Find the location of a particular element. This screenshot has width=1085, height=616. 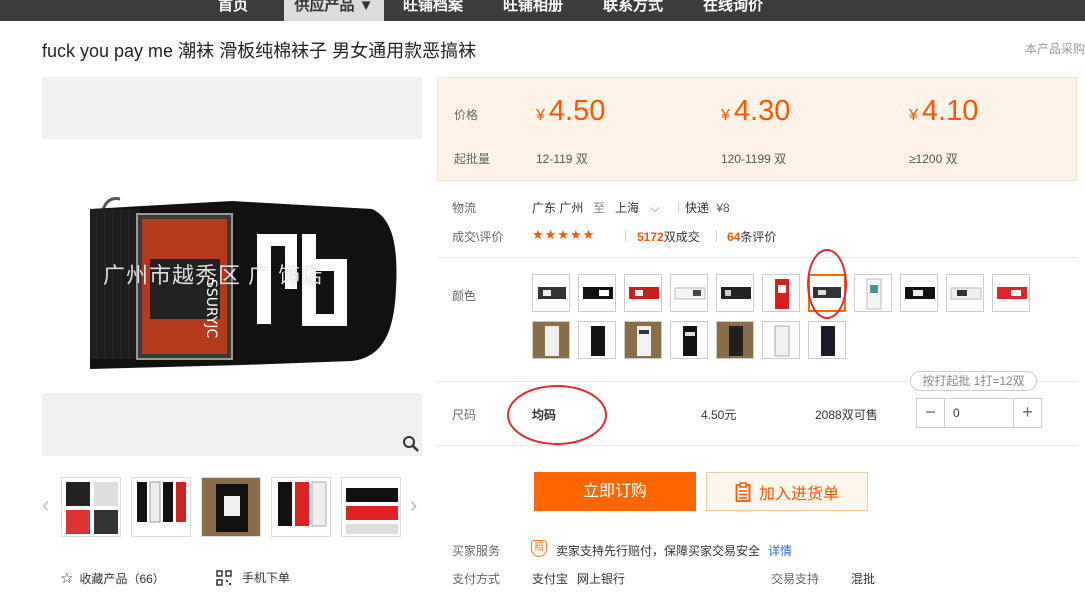

gallery-frame-bottom is located at coordinates (232, 424).